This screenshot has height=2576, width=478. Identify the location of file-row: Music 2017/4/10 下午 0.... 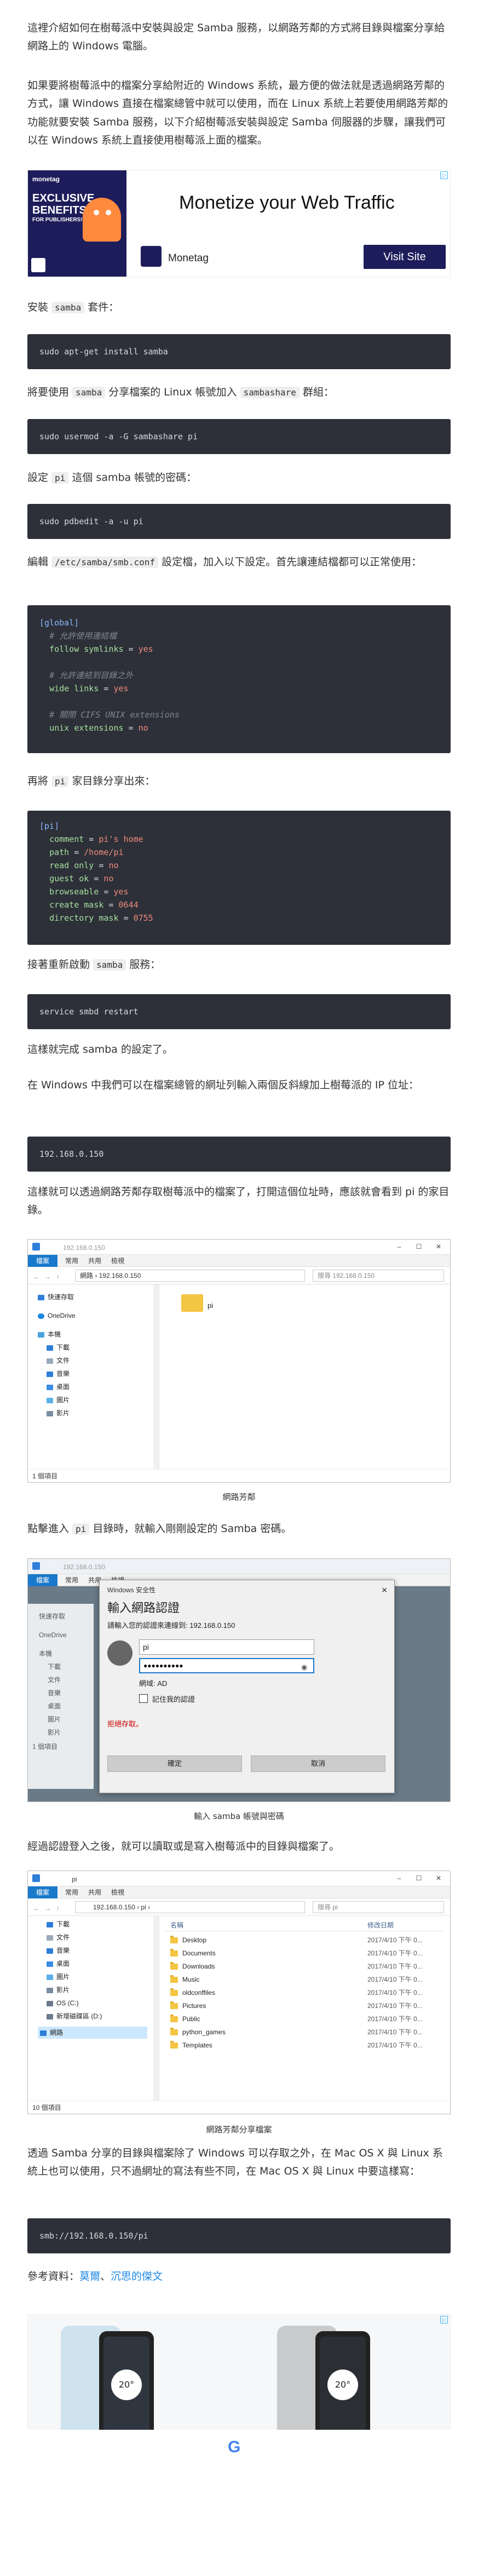
(305, 1980).